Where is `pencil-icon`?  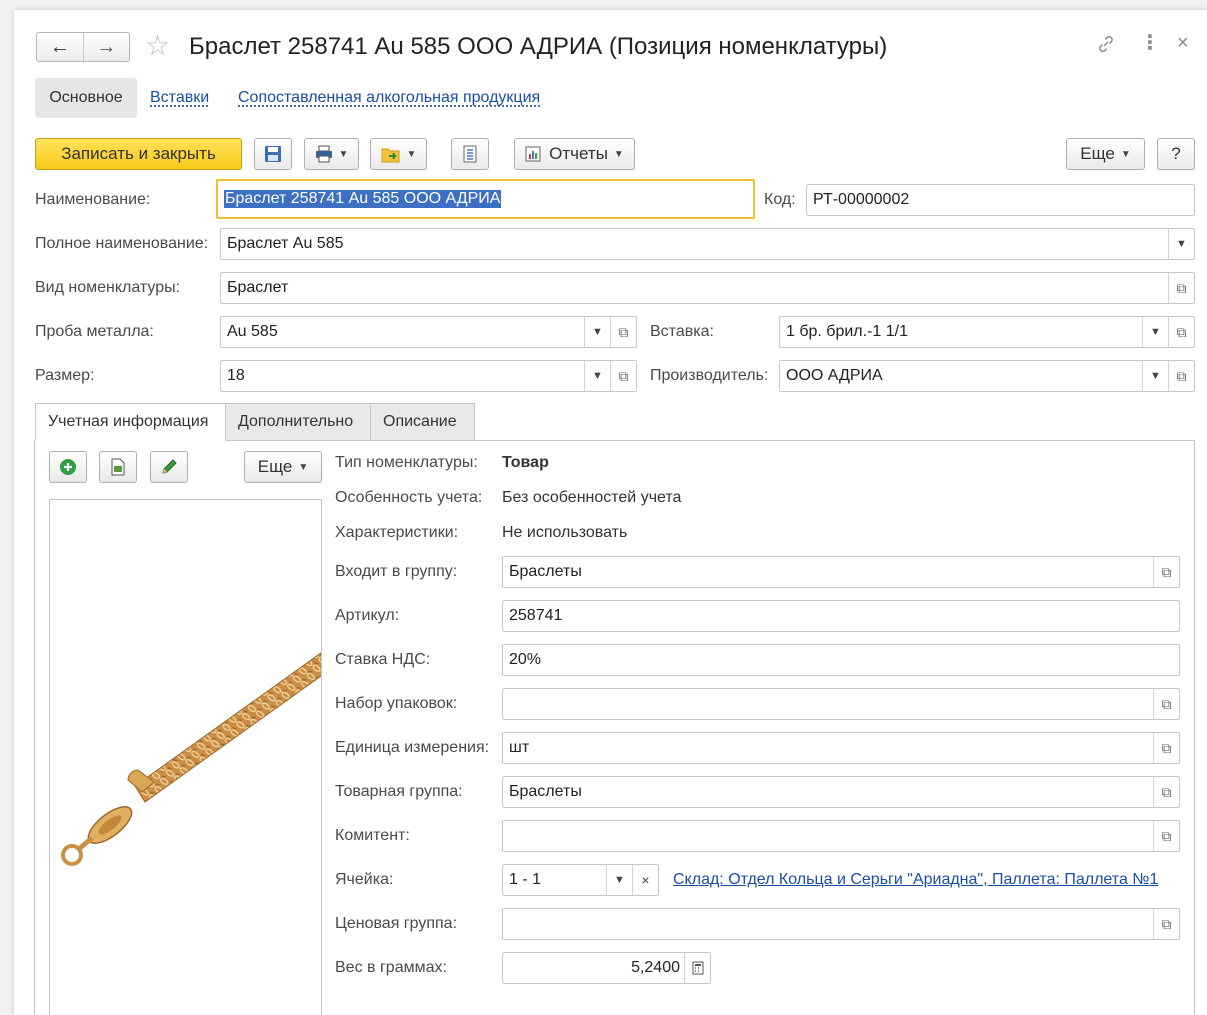 pencil-icon is located at coordinates (169, 466).